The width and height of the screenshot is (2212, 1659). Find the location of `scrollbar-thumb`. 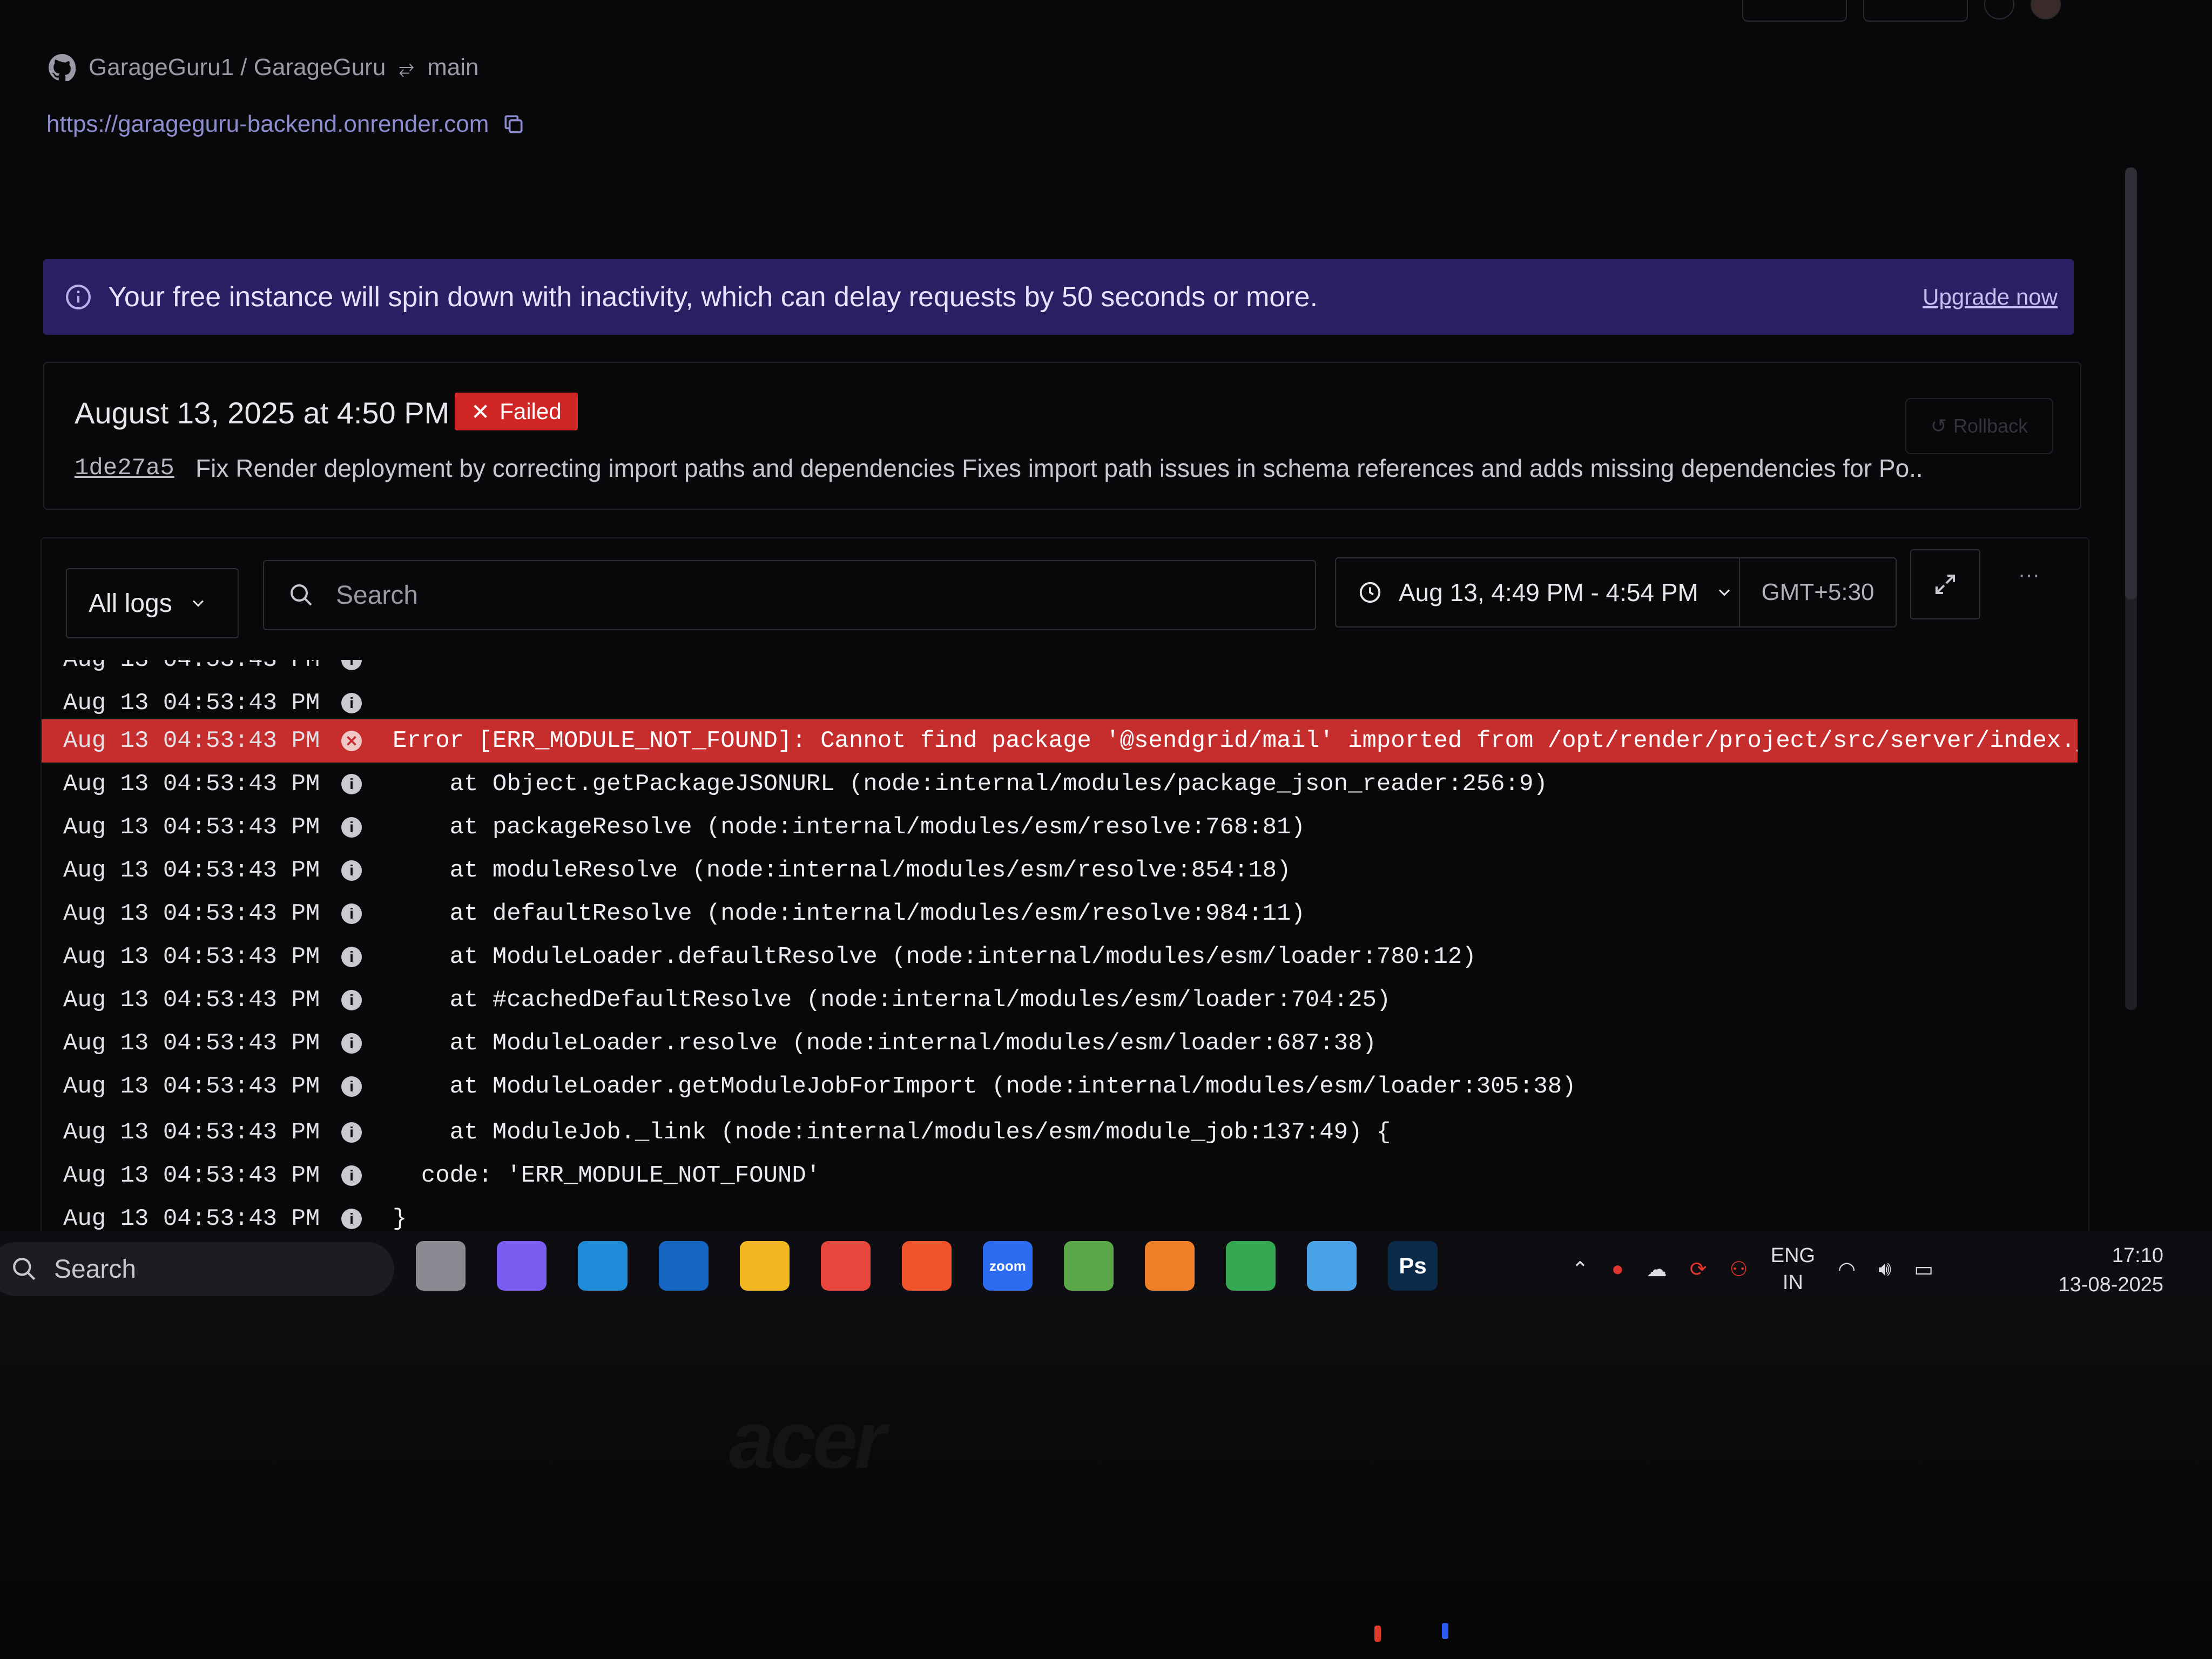

scrollbar-thumb is located at coordinates (2131, 383).